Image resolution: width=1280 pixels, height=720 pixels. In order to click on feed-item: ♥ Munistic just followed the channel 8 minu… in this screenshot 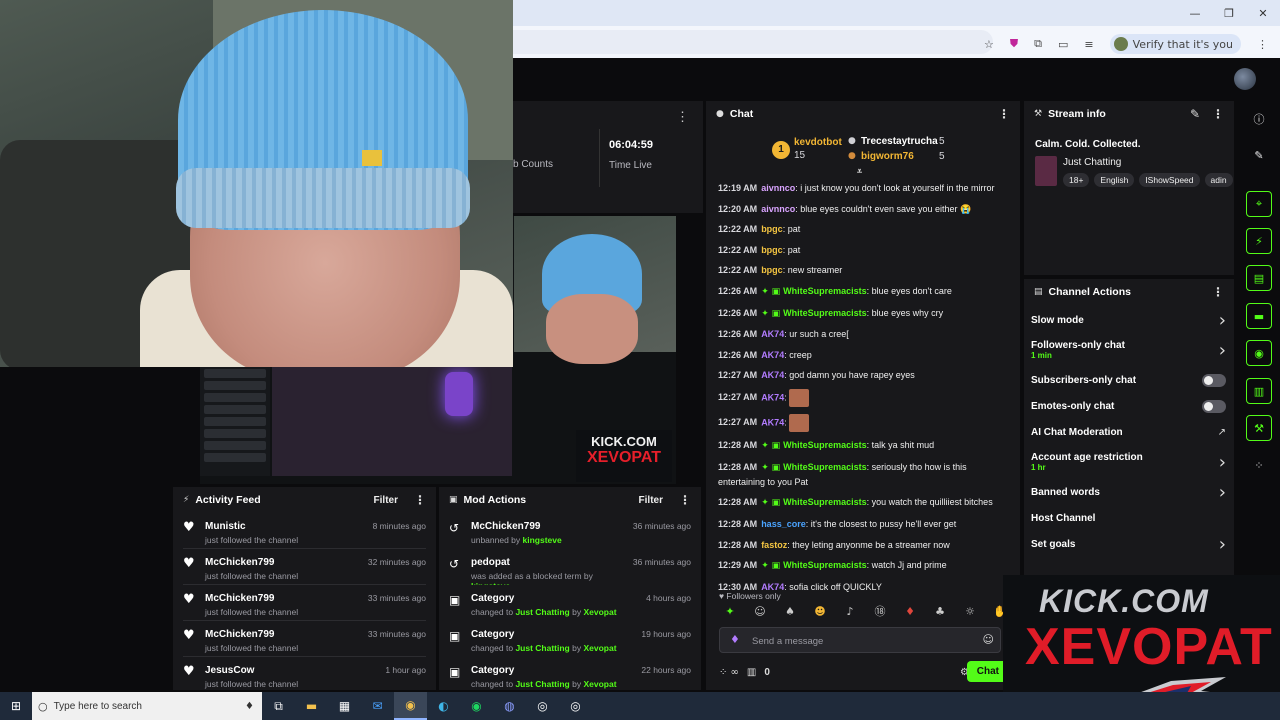, I will do `click(304, 531)`.